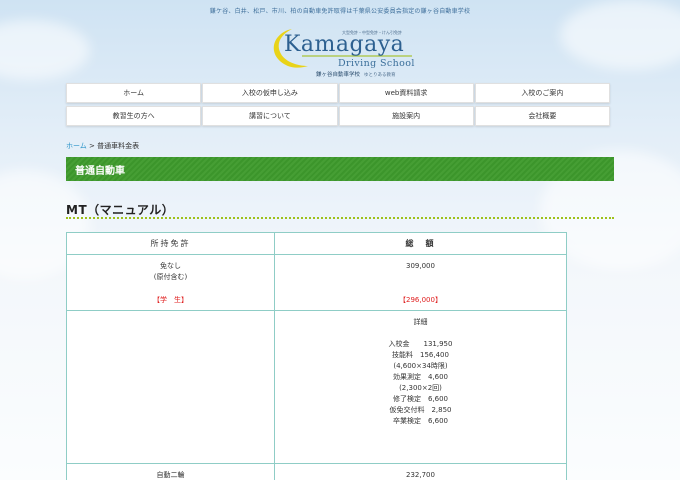 The image size is (680, 480). Describe the element at coordinates (170, 243) in the screenshot. I see `header-license: 所持免許` at that location.